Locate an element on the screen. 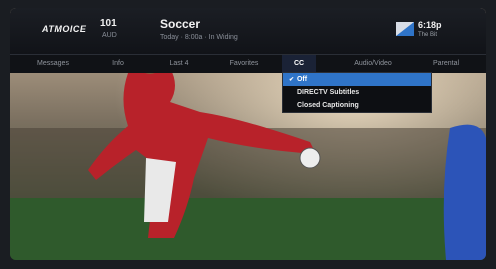  cc-option-directv-subtitles: DIRECTV Subtitles is located at coordinates (357, 92).